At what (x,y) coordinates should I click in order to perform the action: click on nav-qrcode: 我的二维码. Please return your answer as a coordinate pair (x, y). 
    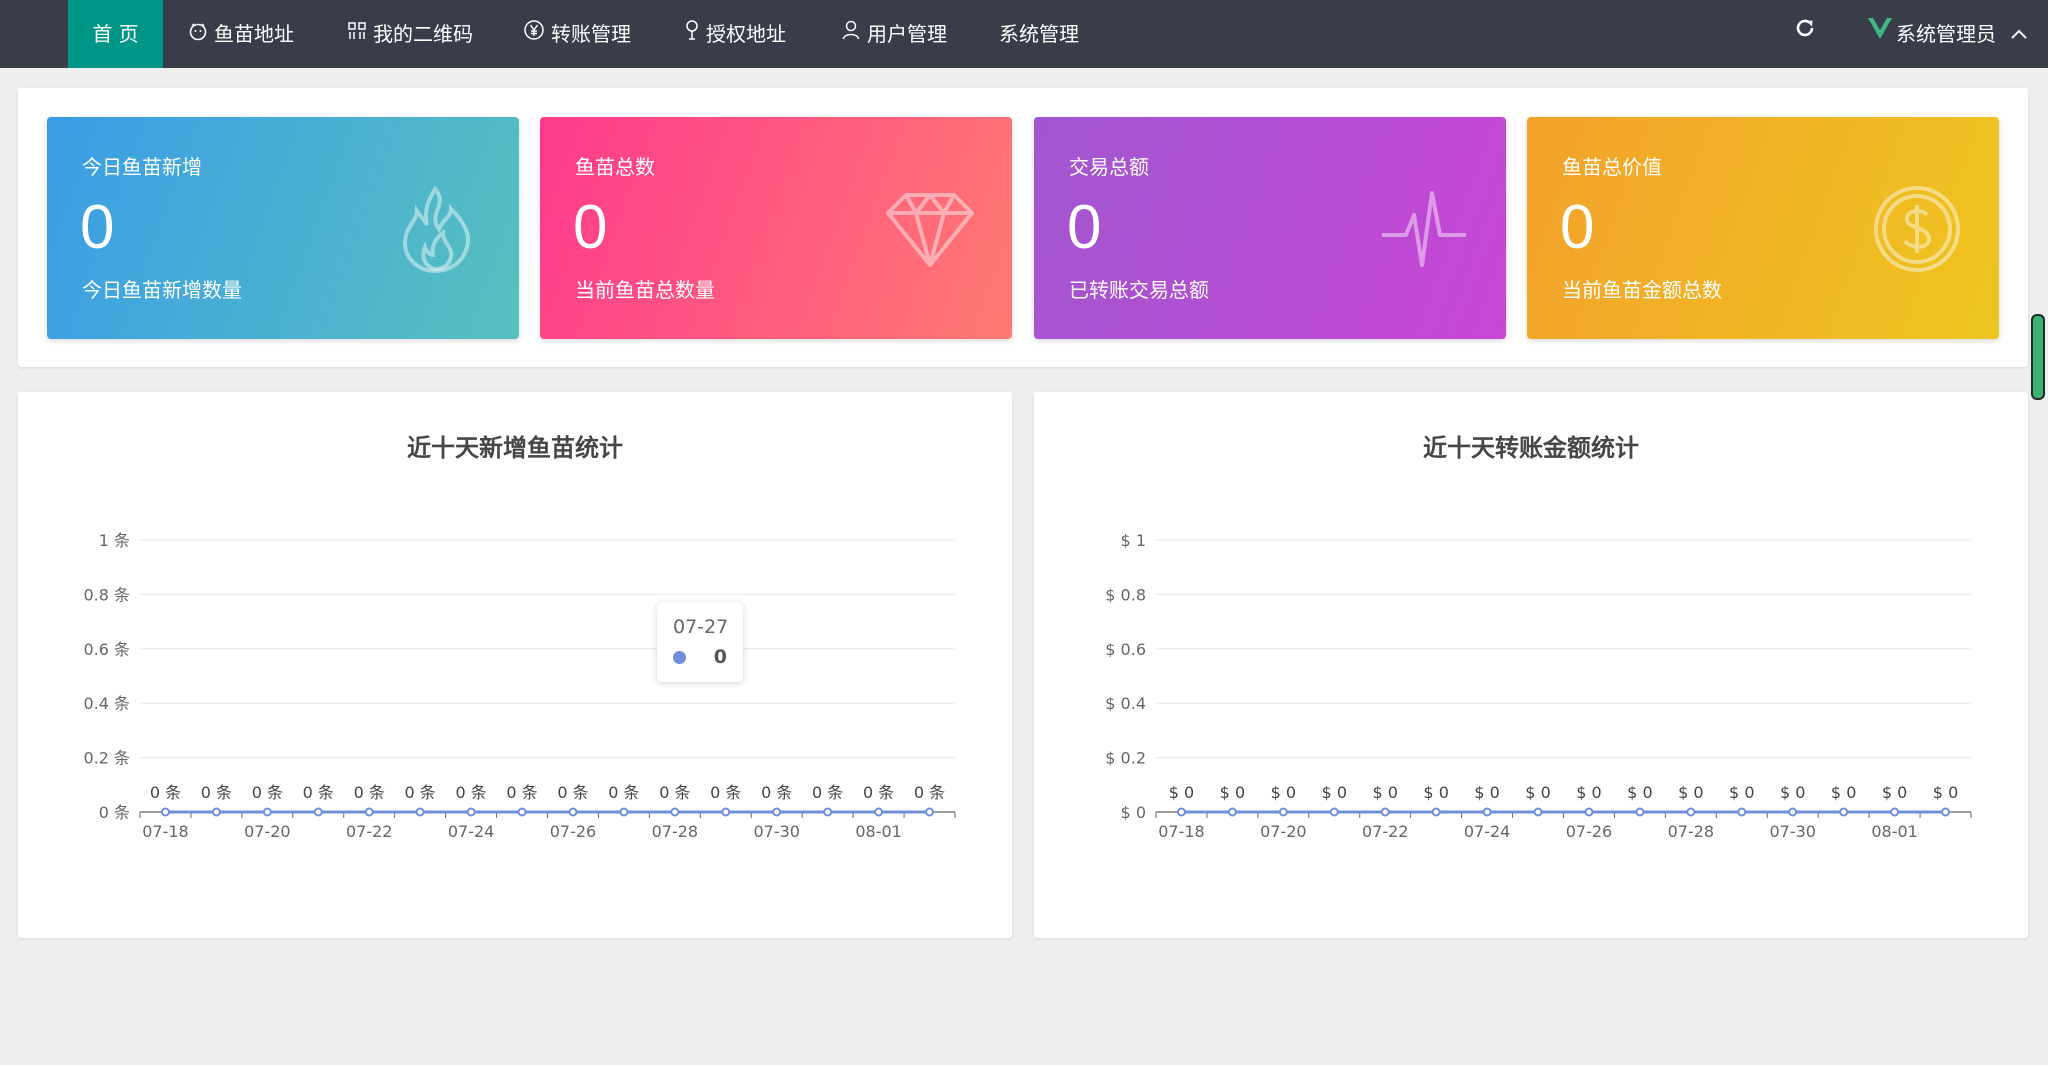
    Looking at the image, I should click on (410, 34).